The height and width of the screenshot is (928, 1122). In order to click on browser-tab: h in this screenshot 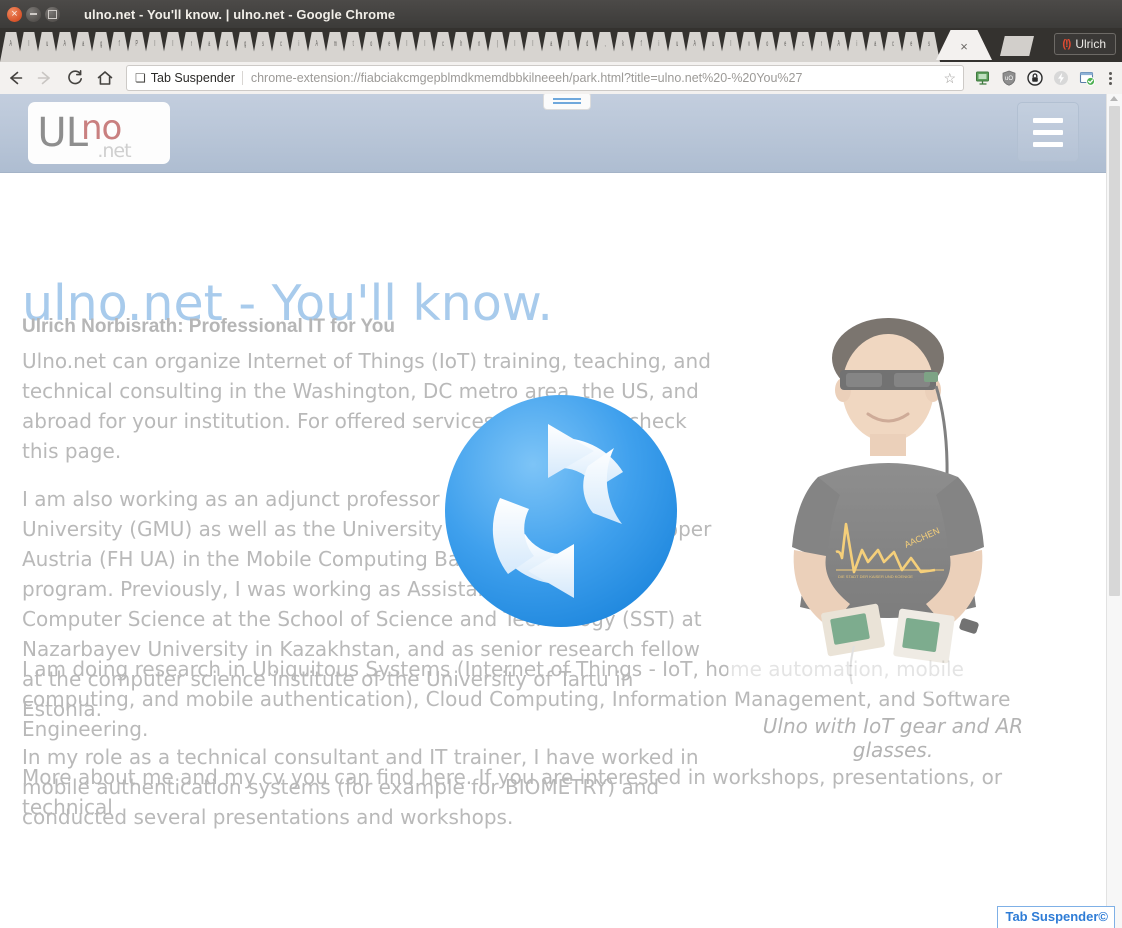, I will do `click(461, 47)`.